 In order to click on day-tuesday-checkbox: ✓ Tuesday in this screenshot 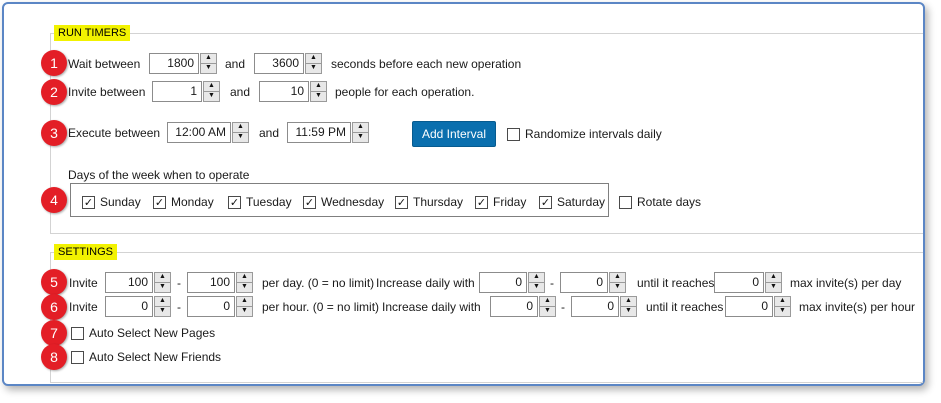, I will do `click(260, 202)`.